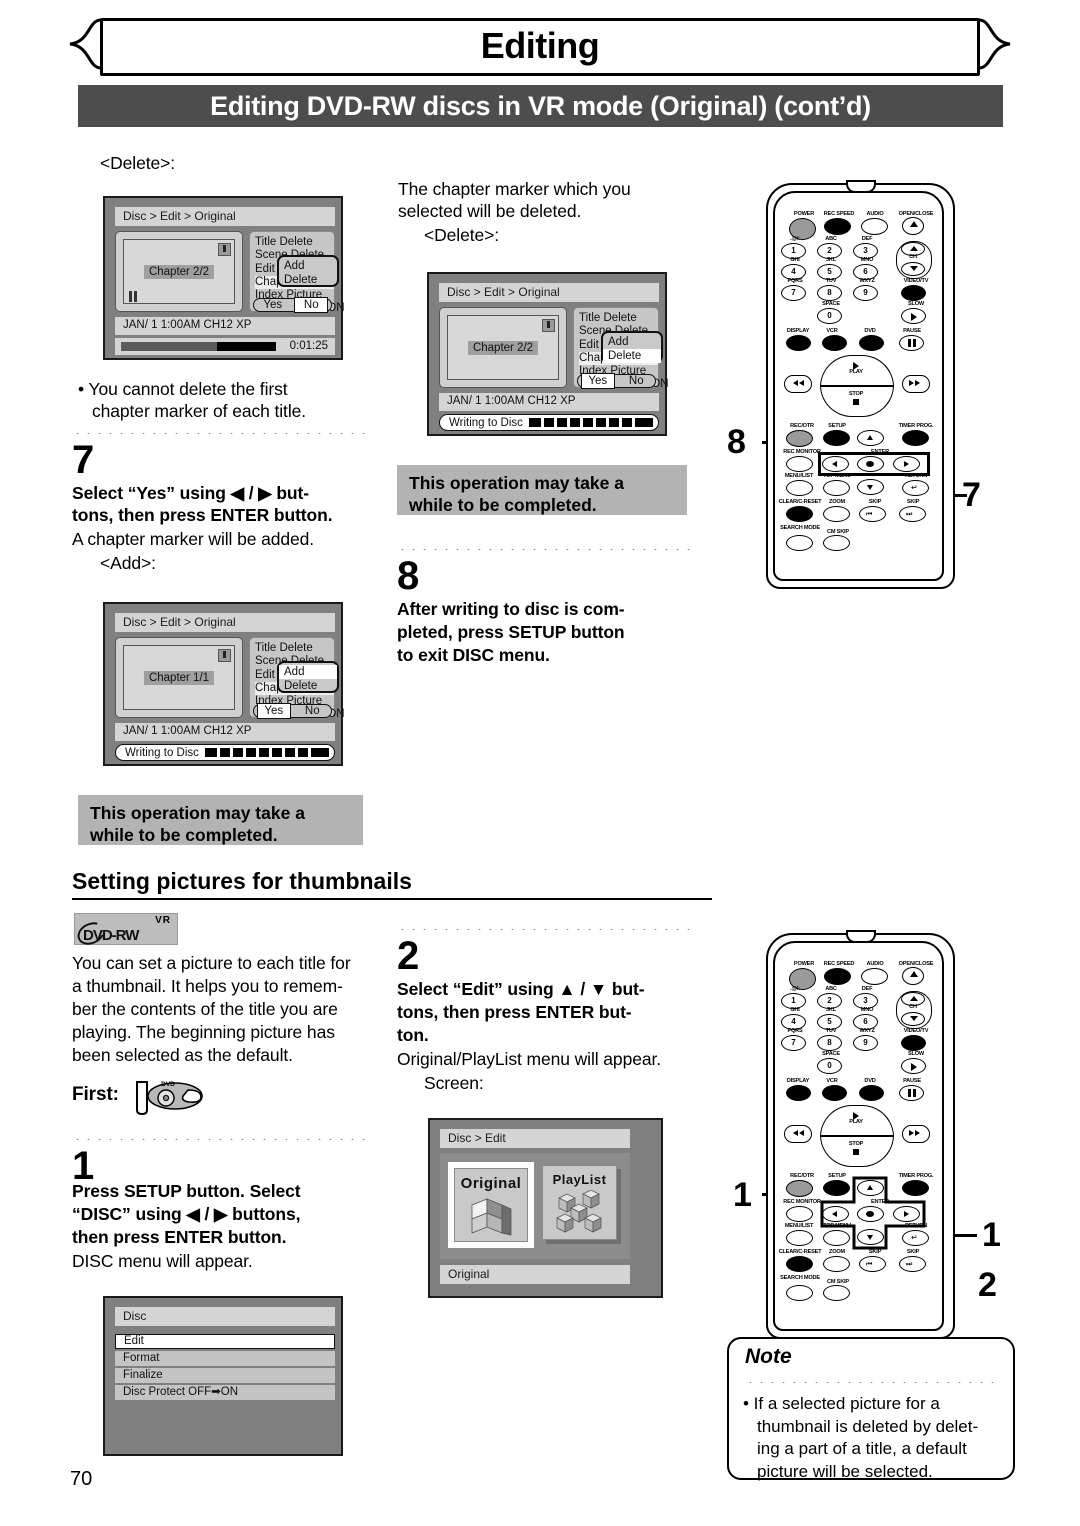 This screenshot has height=1526, width=1080. What do you see at coordinates (162, 1261) in the screenshot?
I see `step1-text-plain: DISC menu will appear.` at bounding box center [162, 1261].